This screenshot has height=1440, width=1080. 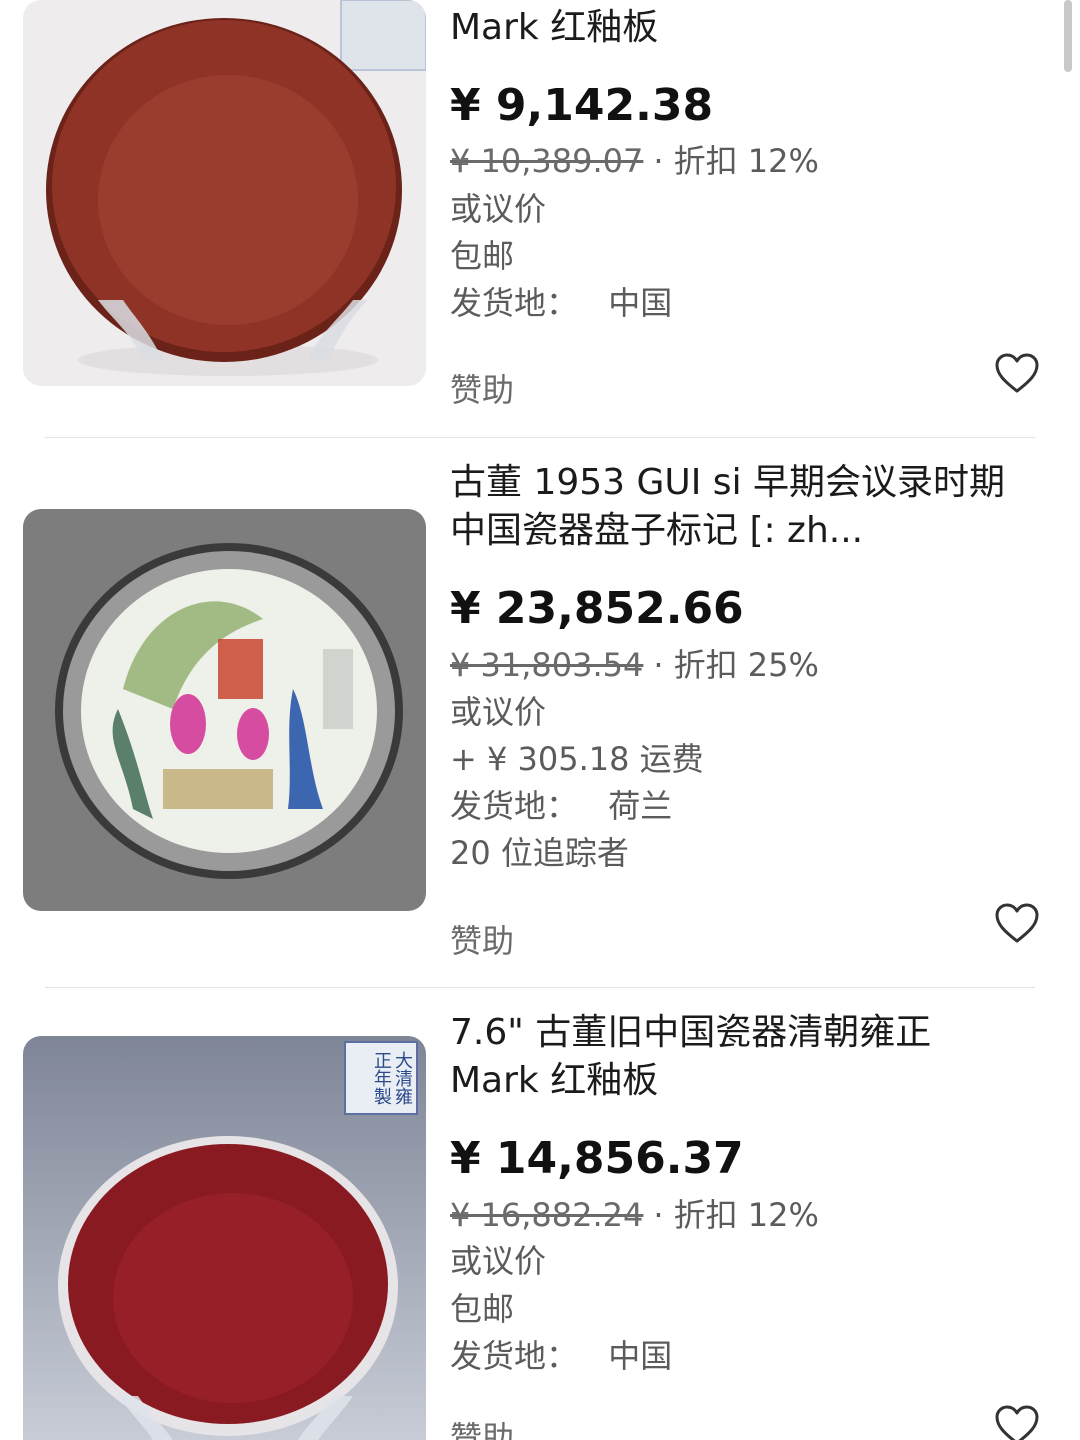 I want to click on listing-title-3-line1: 7.6" 古董旧中国瓷器清朝雍正, so click(x=690, y=1033).